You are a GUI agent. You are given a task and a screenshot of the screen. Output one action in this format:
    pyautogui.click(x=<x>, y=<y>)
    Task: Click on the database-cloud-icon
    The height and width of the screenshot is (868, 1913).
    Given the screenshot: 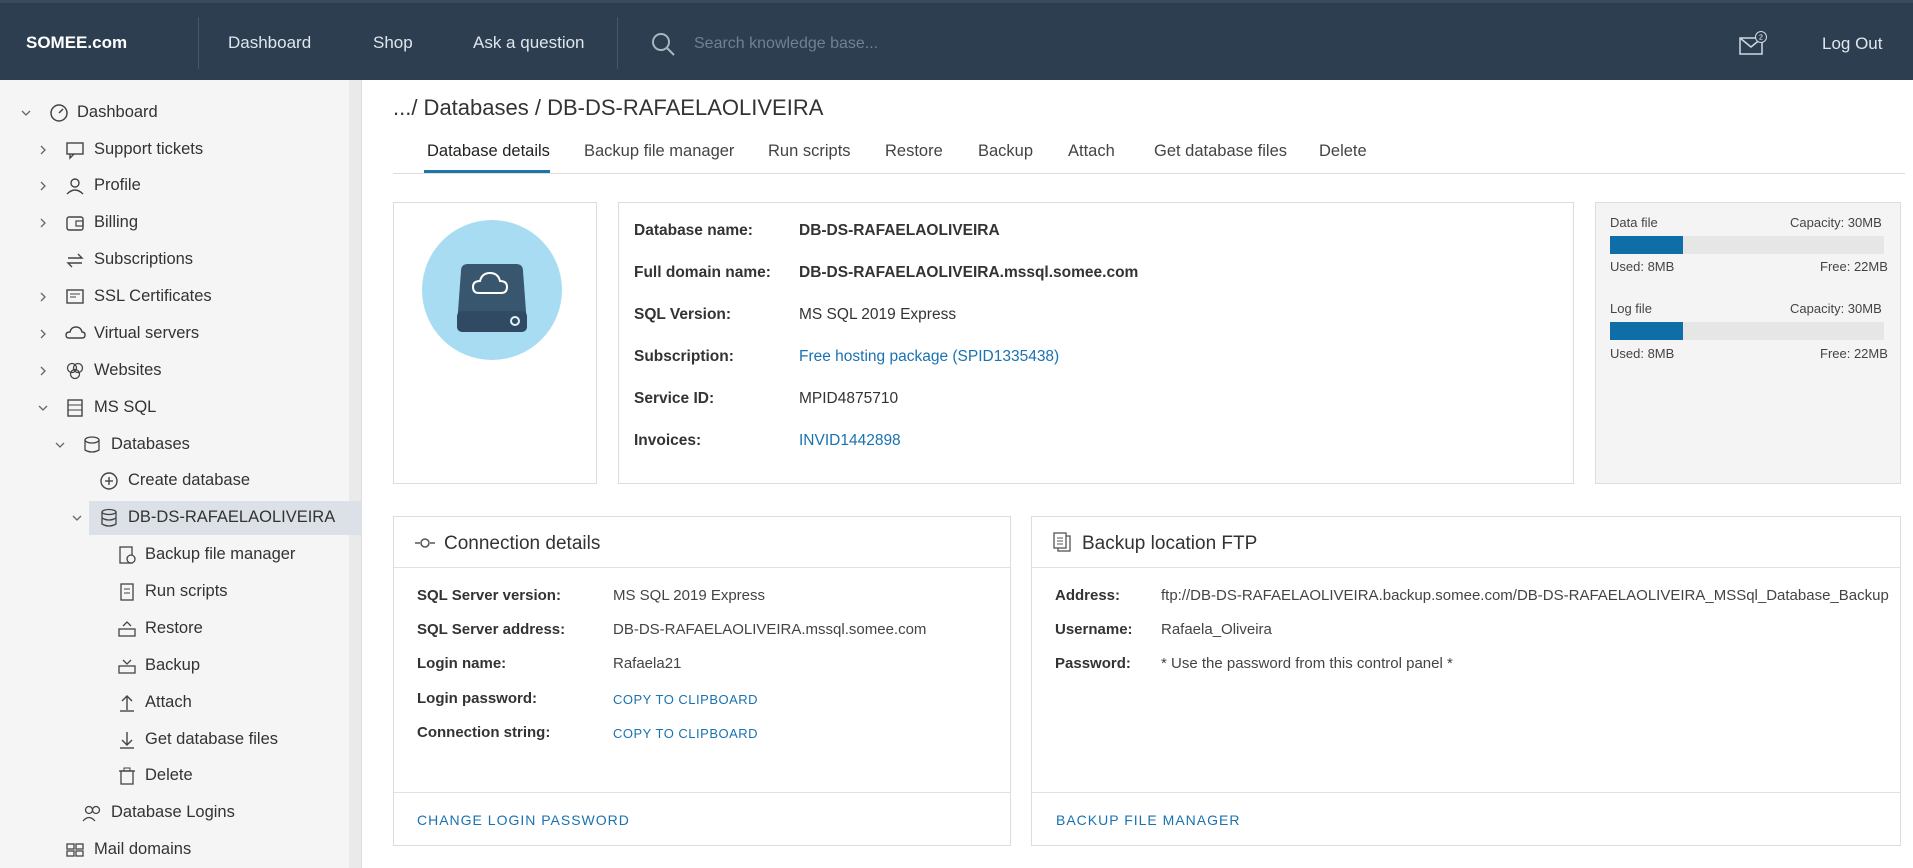 What is the action you would take?
    pyautogui.click(x=492, y=290)
    